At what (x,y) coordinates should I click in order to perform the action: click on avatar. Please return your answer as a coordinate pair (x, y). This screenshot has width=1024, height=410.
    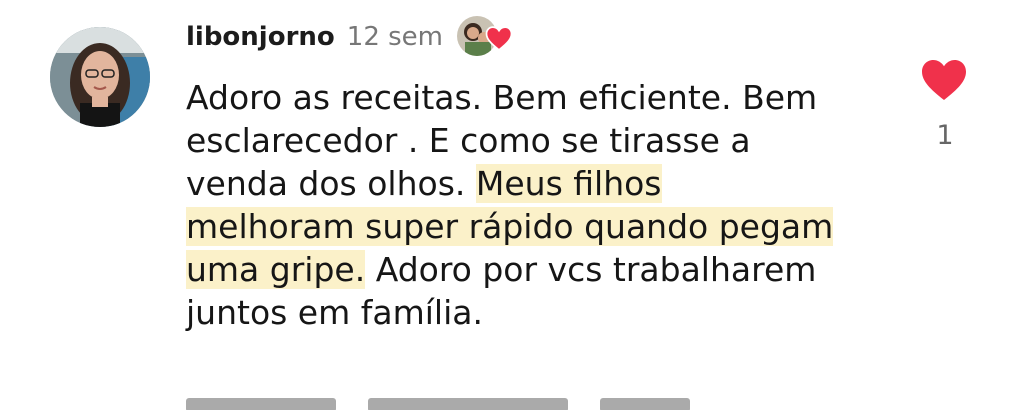
    Looking at the image, I should click on (100, 77).